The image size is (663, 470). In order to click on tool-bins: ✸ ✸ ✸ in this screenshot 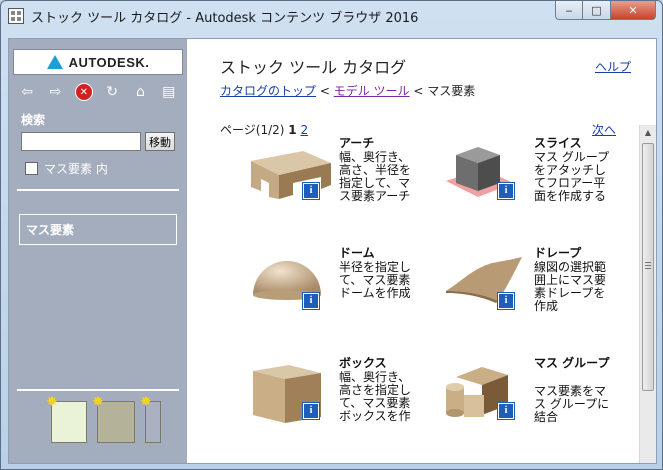, I will do `click(103, 418)`.